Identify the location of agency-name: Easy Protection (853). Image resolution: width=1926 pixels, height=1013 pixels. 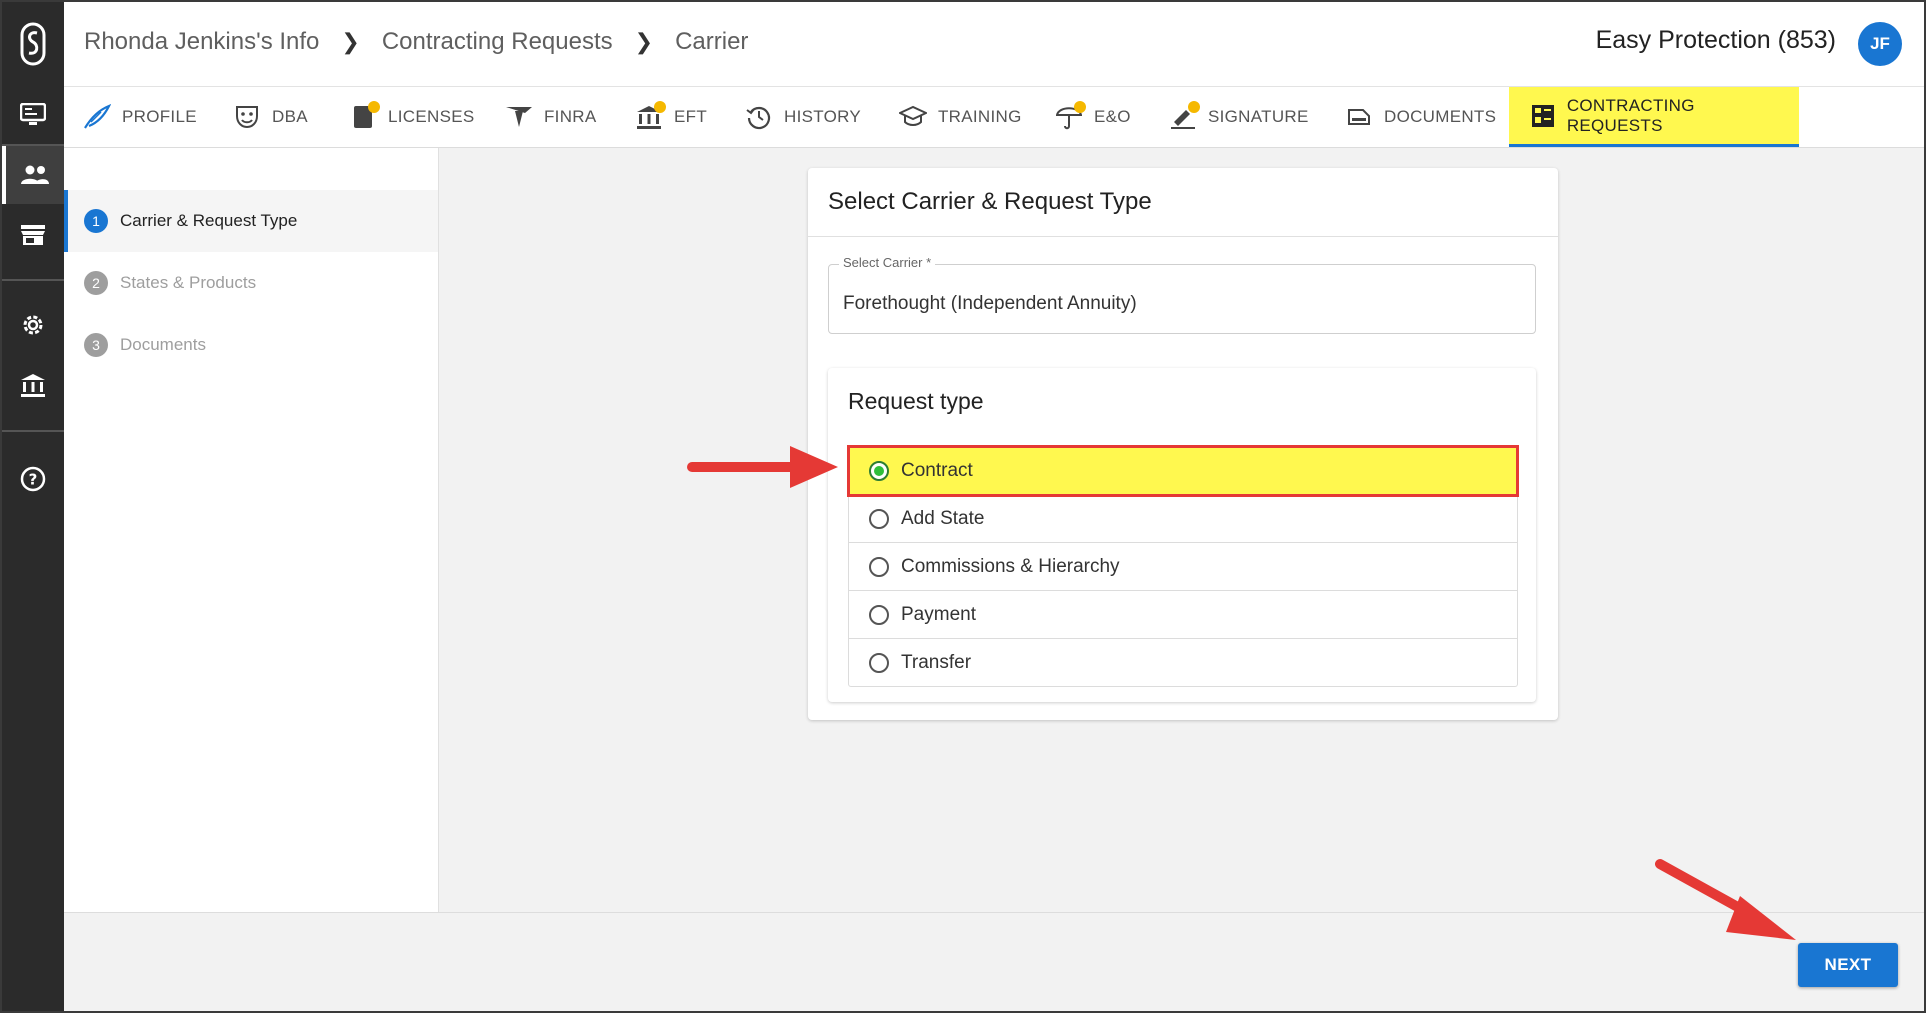
(1715, 40).